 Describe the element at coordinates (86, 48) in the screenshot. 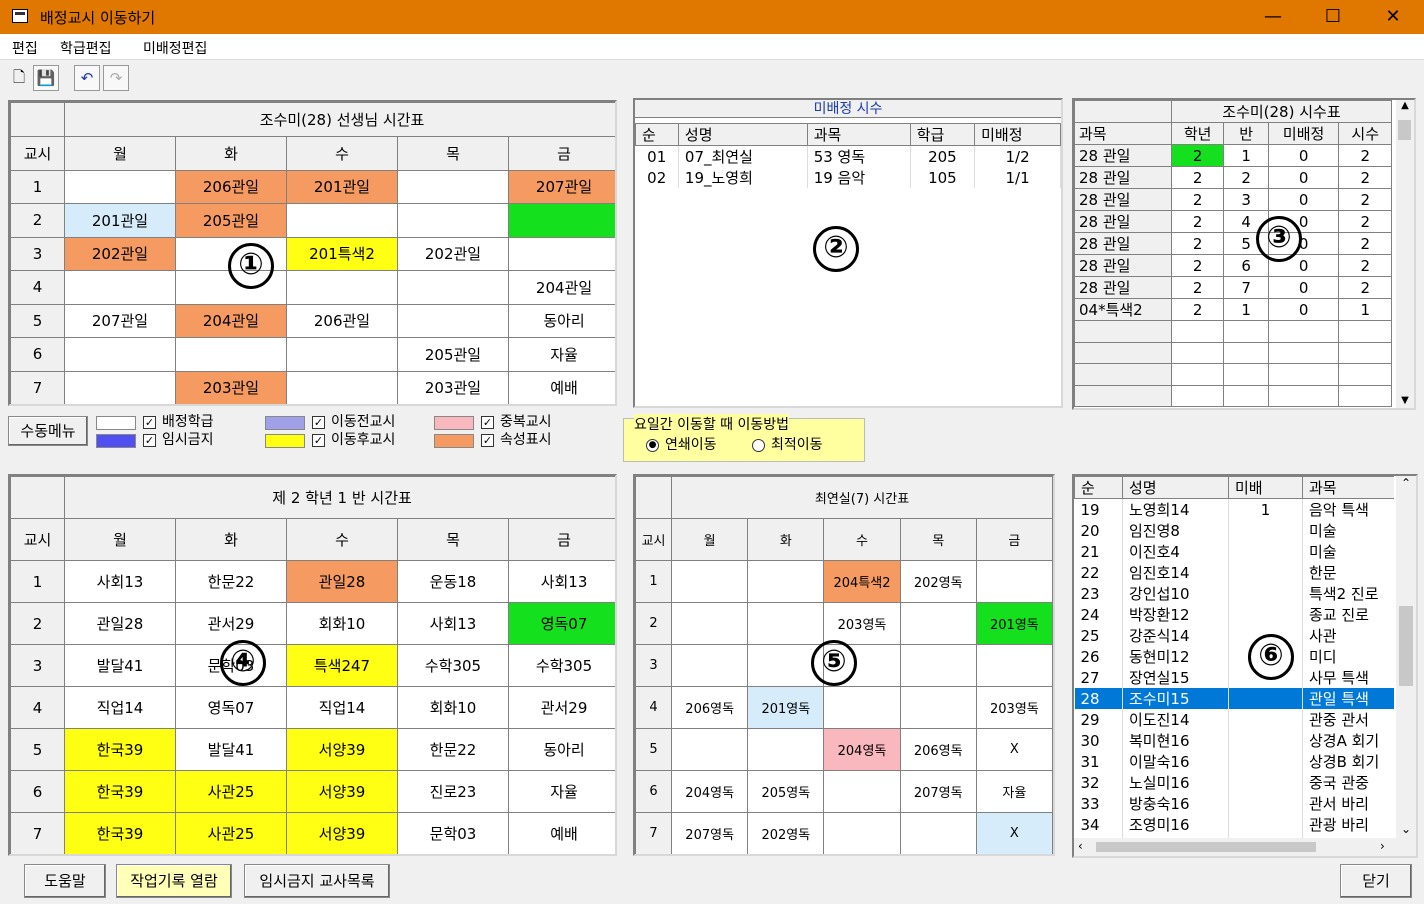

I see `menu-class-edit: 학급편집` at that location.